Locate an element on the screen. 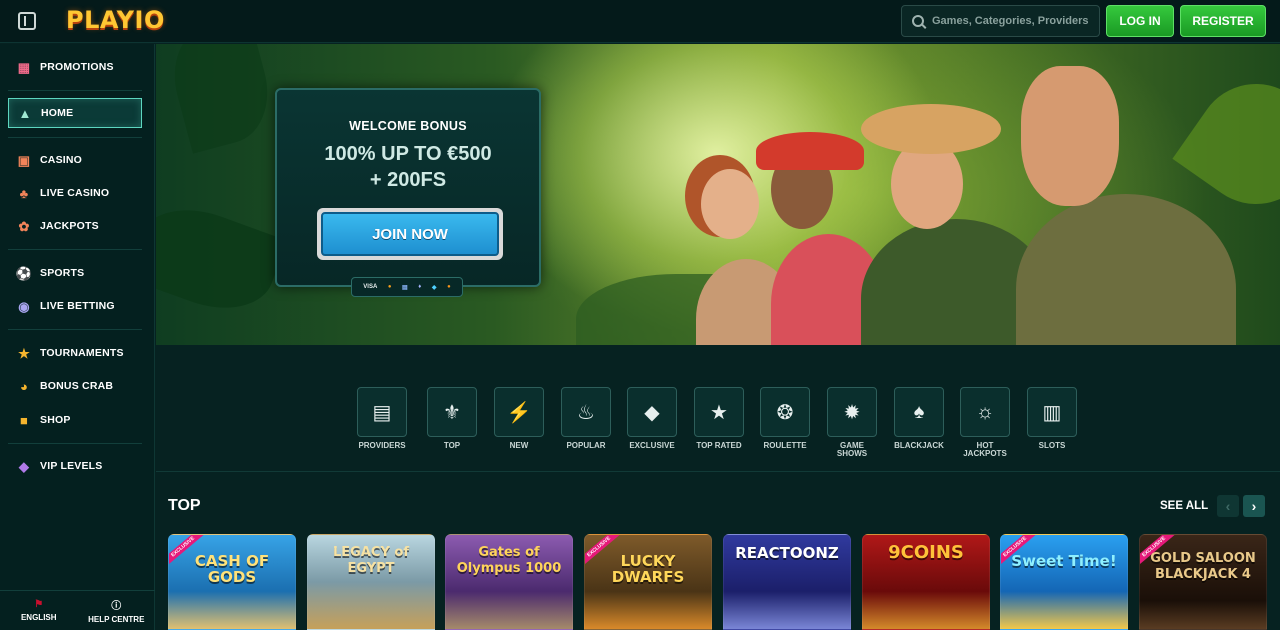 Image resolution: width=1280 pixels, height=630 pixels. sidebar-item-tournaments: ★ TOURNAMENTS is located at coordinates (75, 353).